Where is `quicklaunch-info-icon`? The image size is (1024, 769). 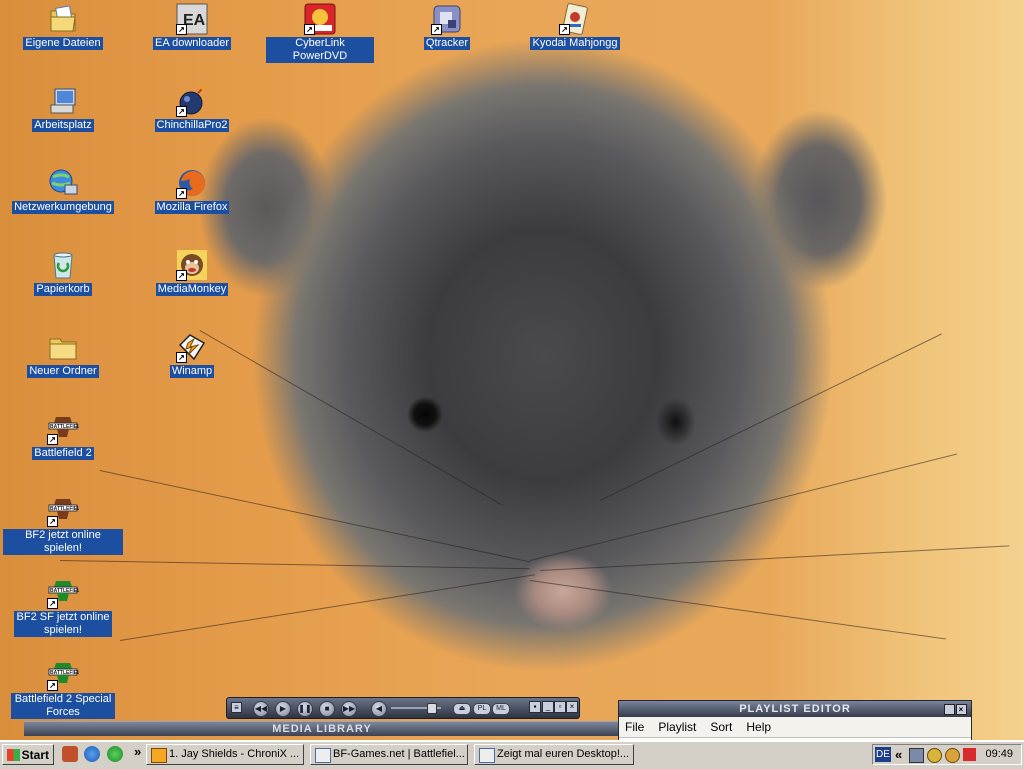
quicklaunch-info-icon is located at coordinates (115, 754).